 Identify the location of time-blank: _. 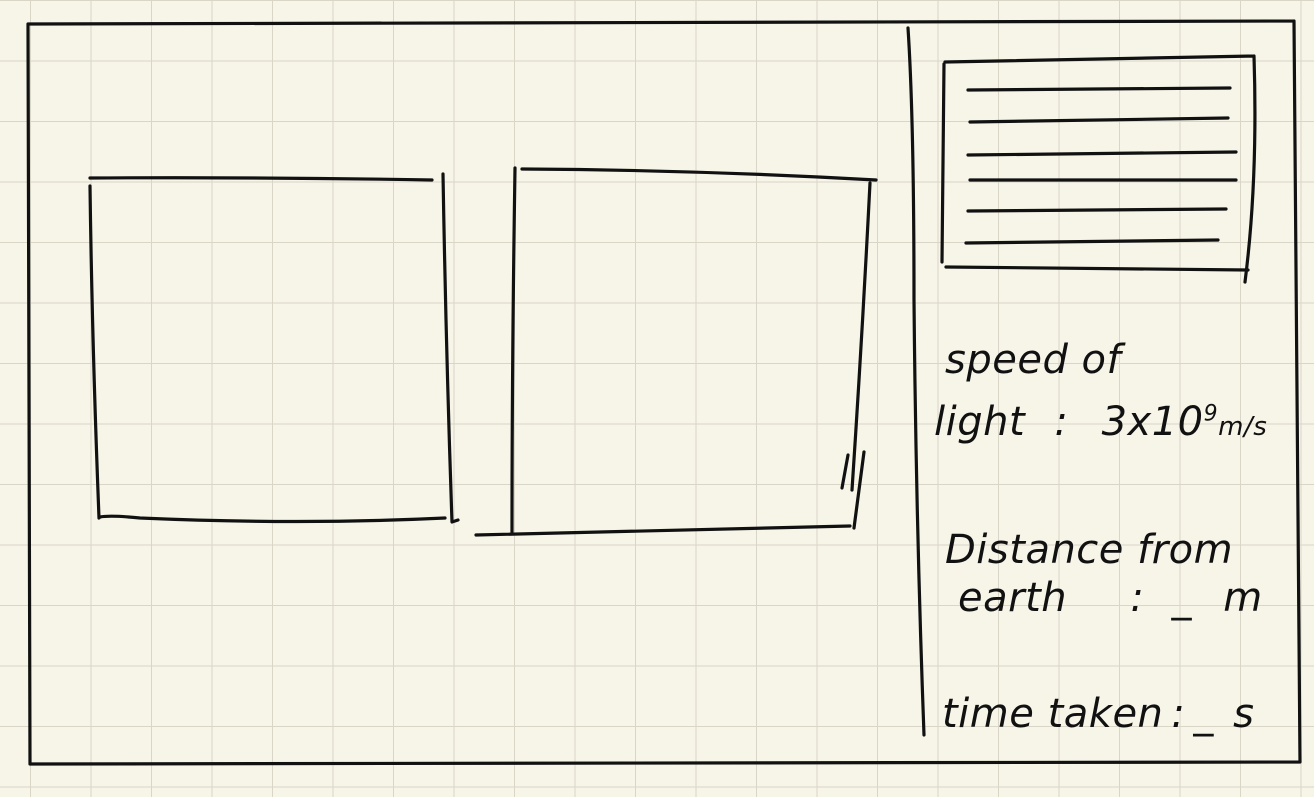
(1203, 714).